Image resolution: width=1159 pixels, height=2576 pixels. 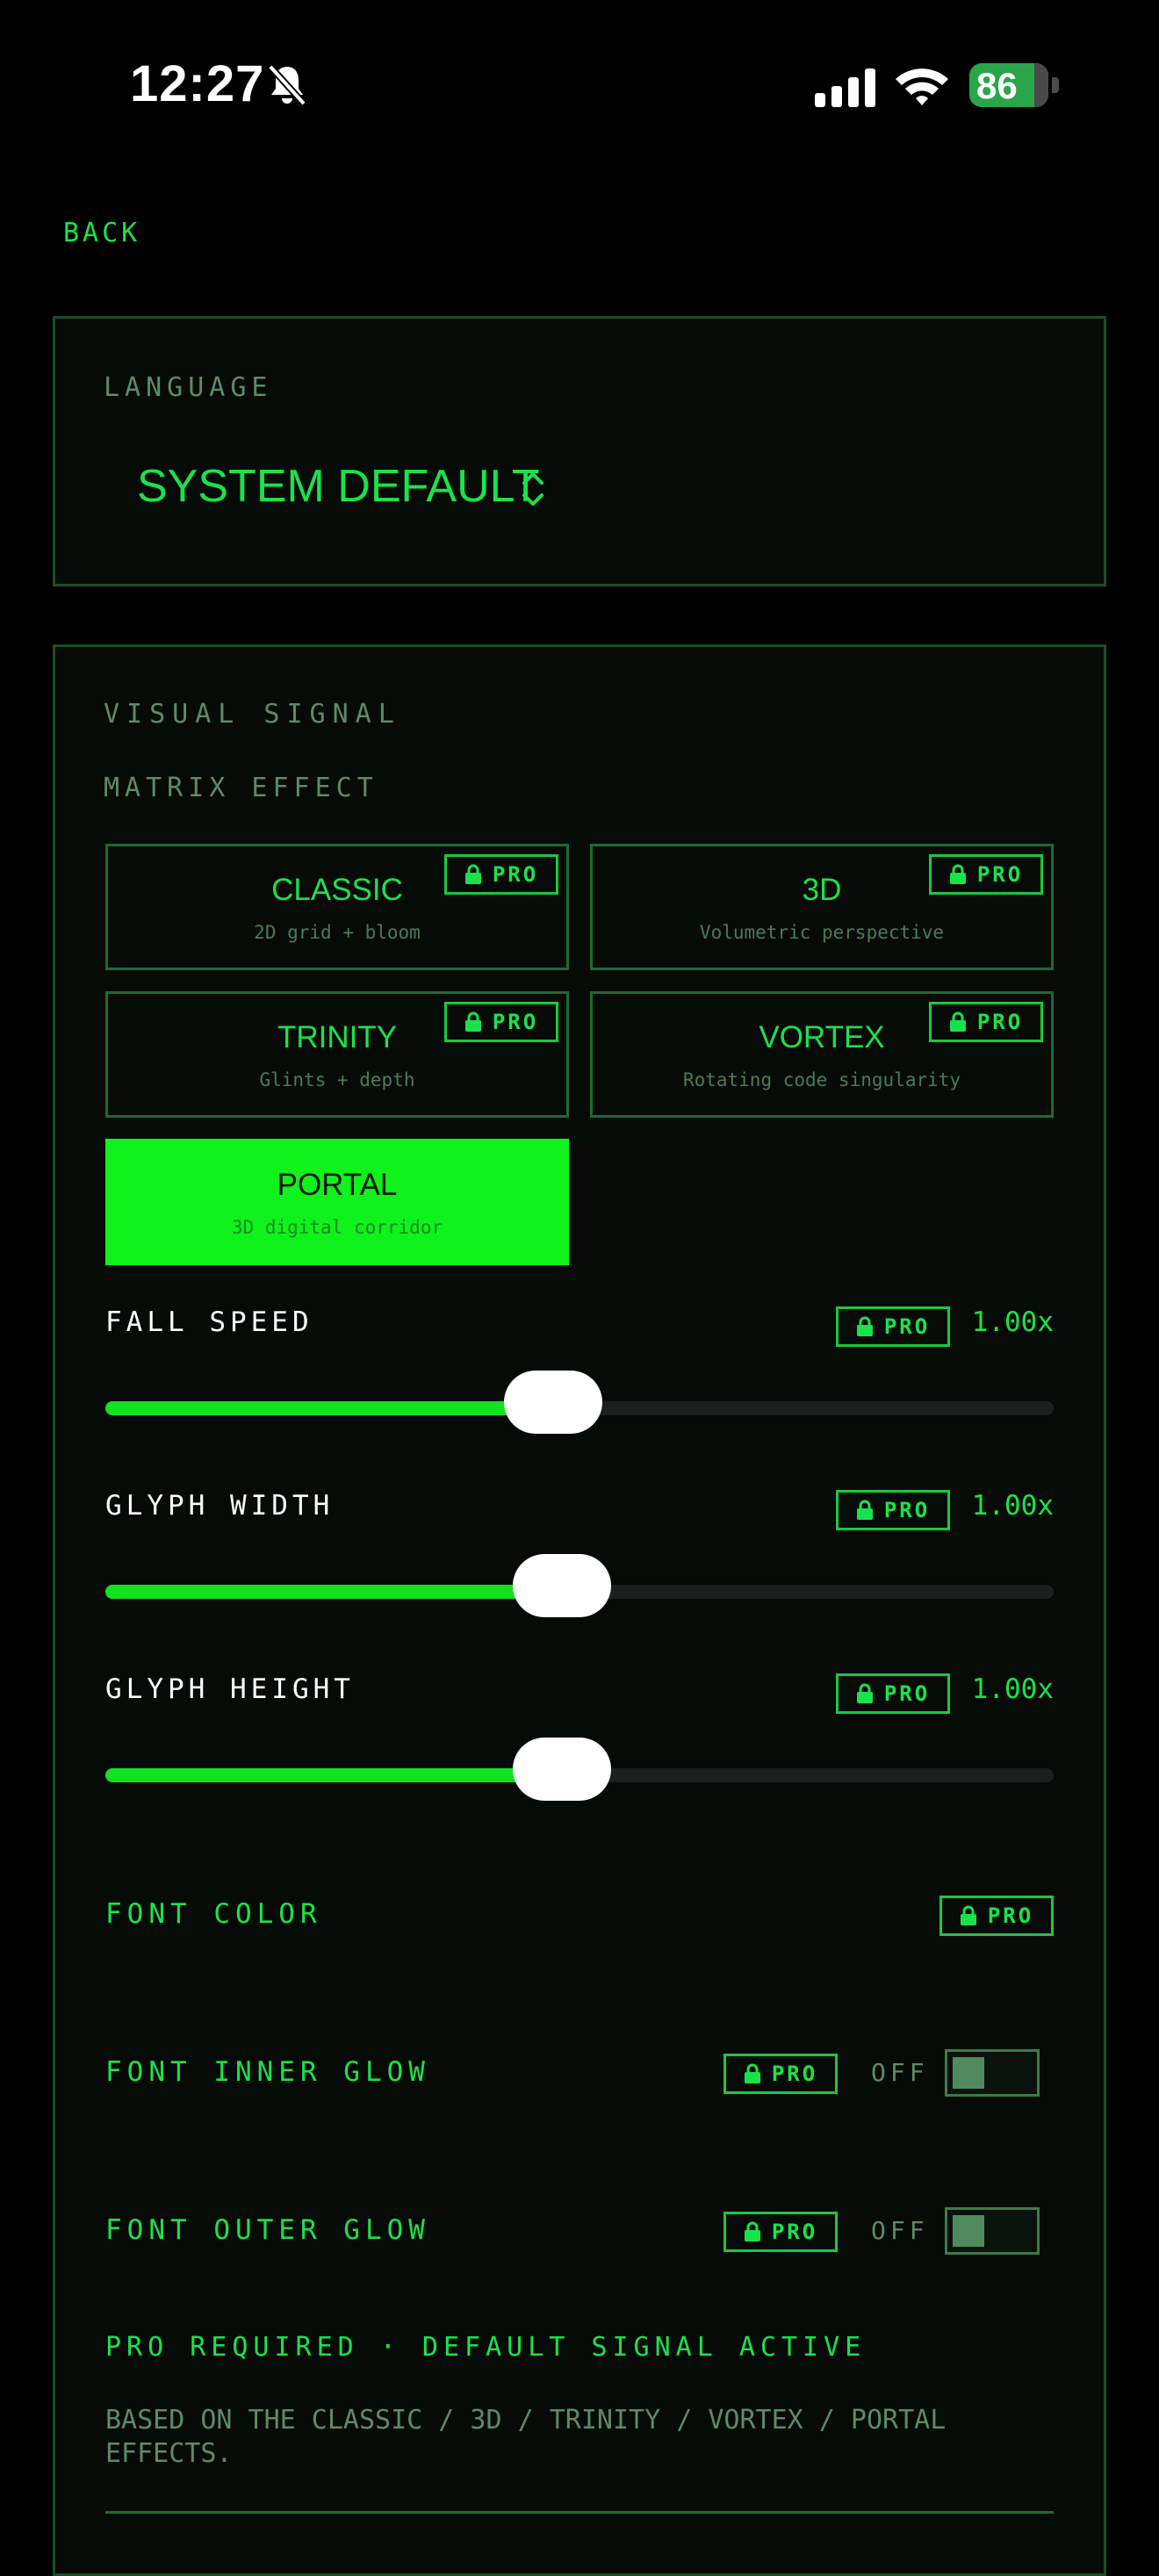 I want to click on font-outer-glow-label: FONT OUTER GLOW, so click(x=267, y=2230).